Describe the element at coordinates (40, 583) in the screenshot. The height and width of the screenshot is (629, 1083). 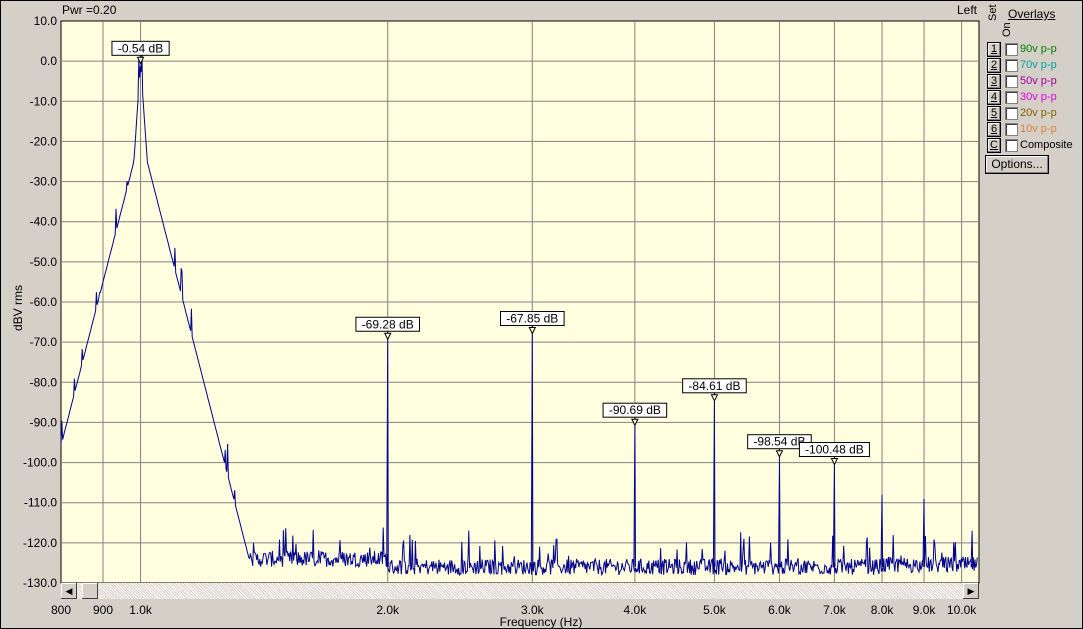
I see `y-tick-label: -130.0` at that location.